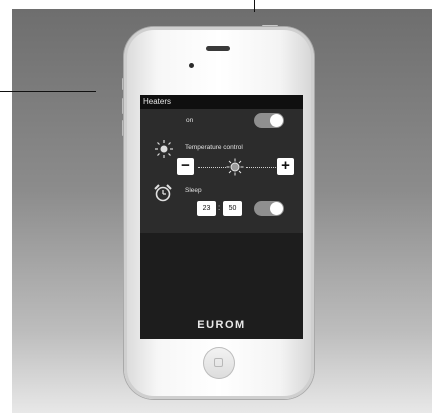 The width and height of the screenshot is (439, 420). Describe the element at coordinates (191, 65) in the screenshot. I see `front-camera` at that location.